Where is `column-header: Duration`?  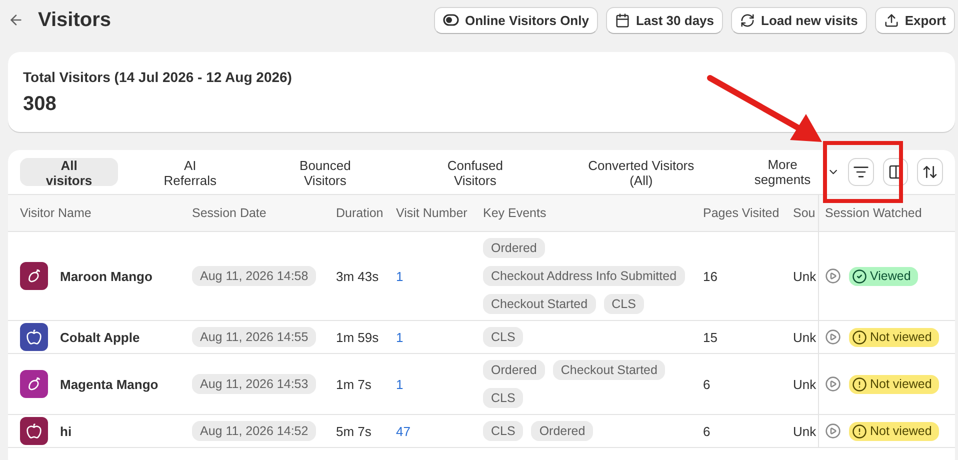
column-header: Duration is located at coordinates (360, 213).